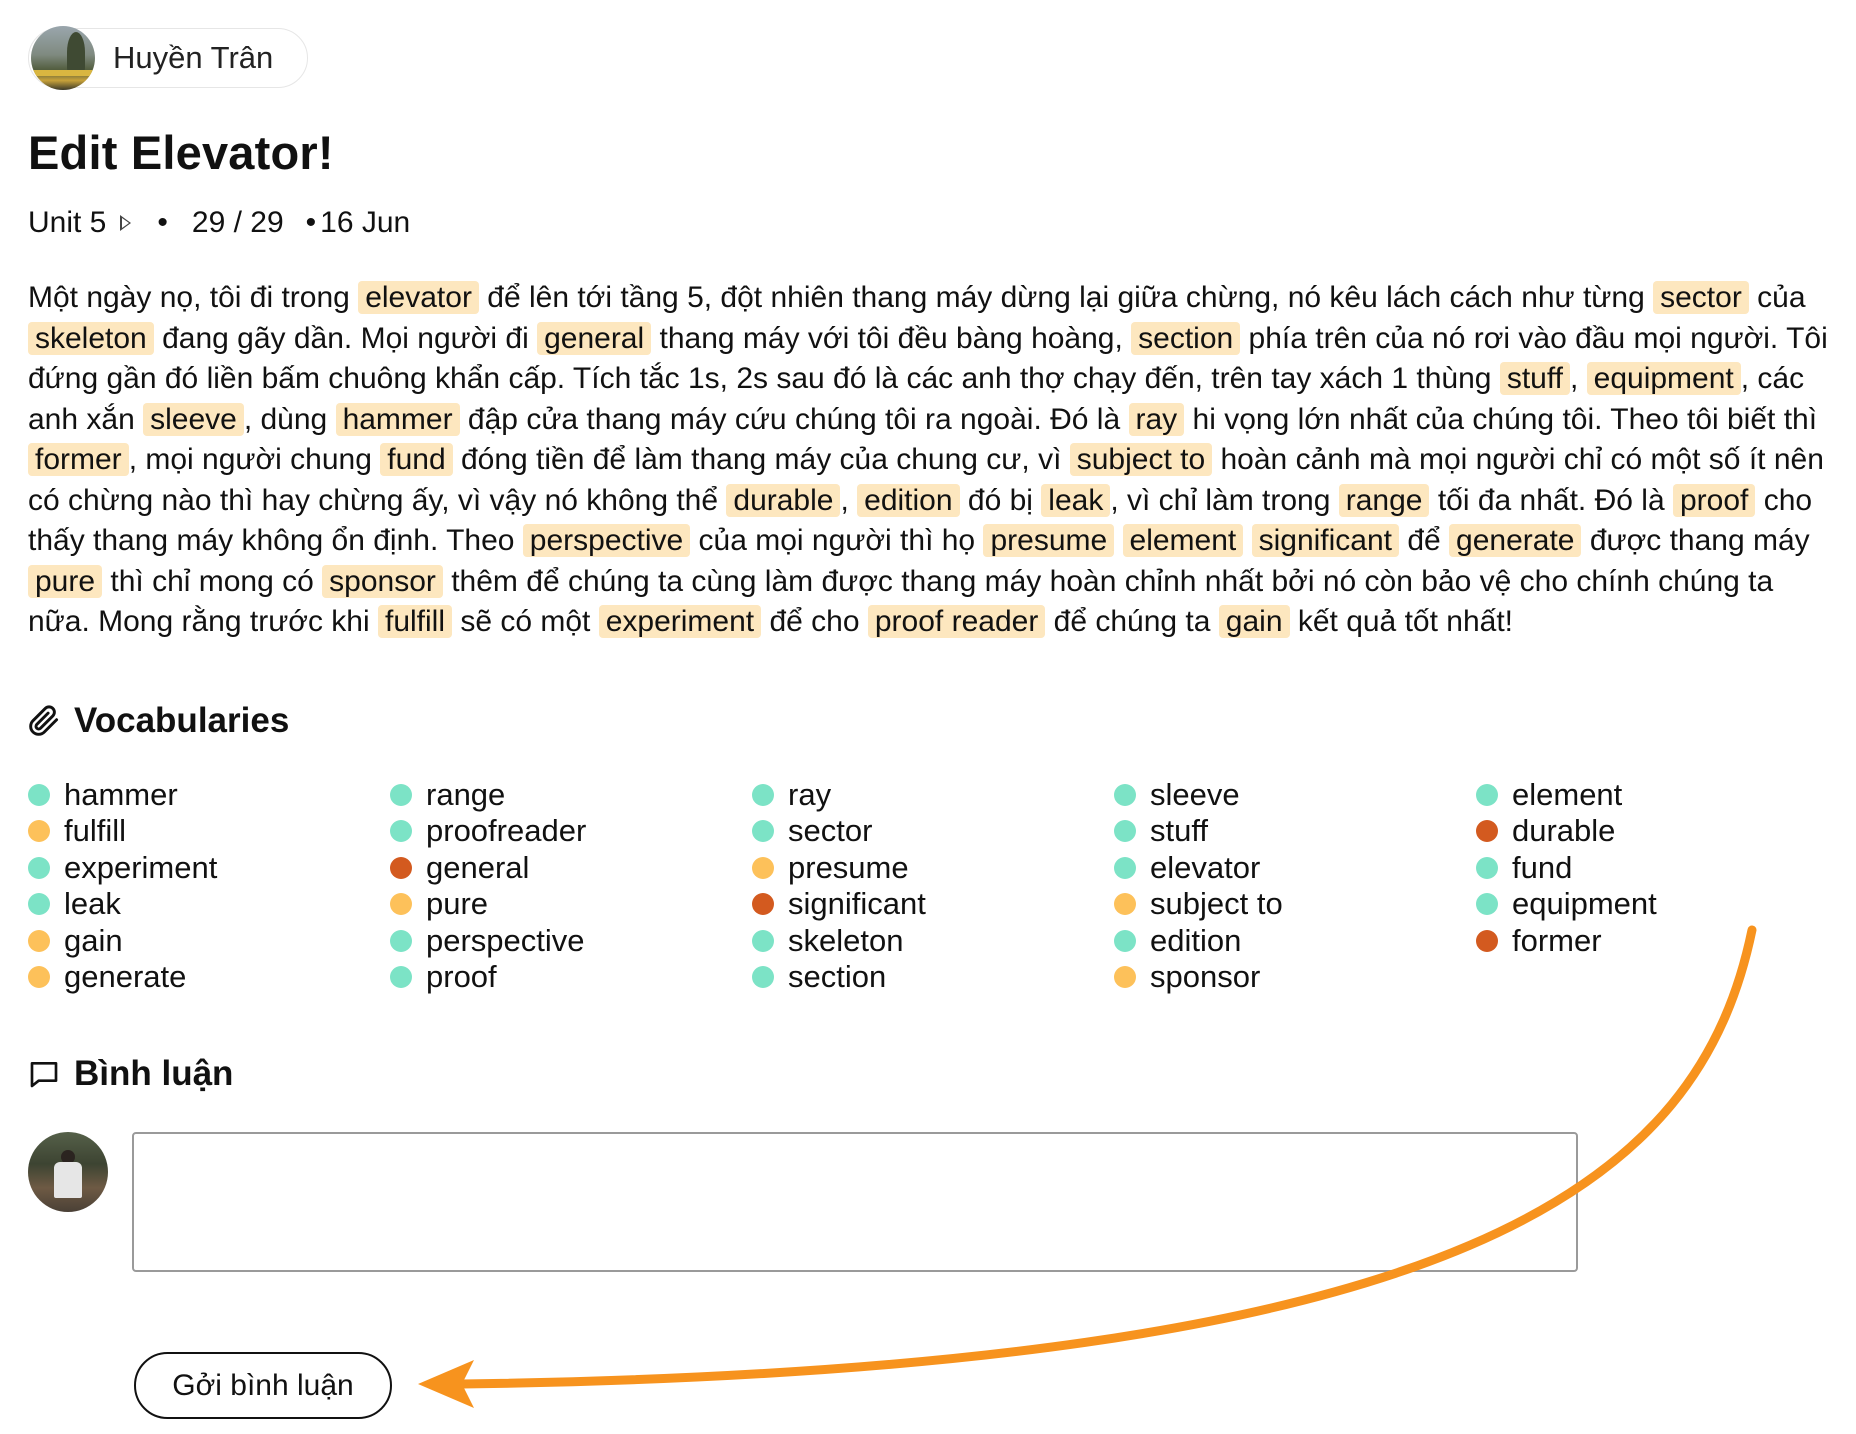  Describe the element at coordinates (1295, 868) in the screenshot. I see `vocabulary-item: elevator` at that location.